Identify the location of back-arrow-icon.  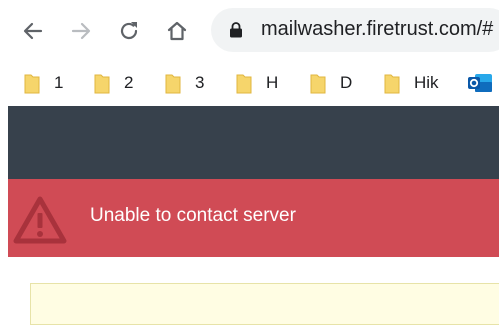
(33, 31).